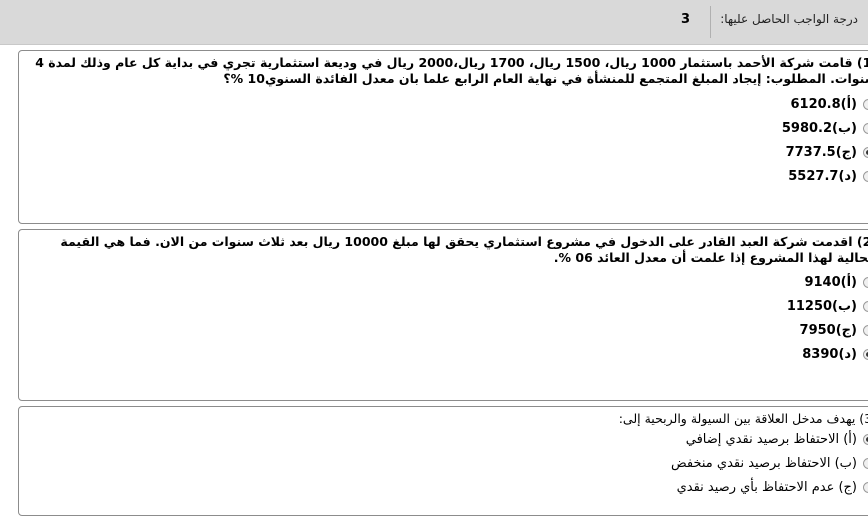  I want to click on option-label: (أ) الاحتفاظ برصيد نقدي إضافي, so click(771, 439).